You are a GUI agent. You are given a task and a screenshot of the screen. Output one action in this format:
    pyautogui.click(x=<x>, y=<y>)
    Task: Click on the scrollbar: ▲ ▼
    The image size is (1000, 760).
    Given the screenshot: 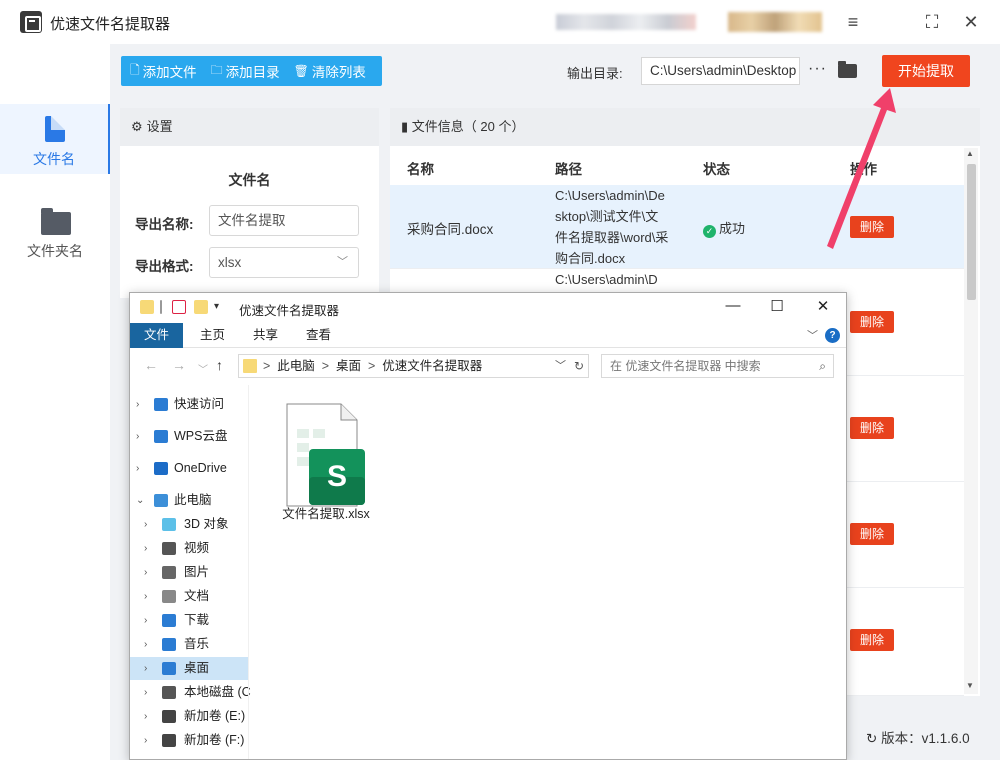 What is the action you would take?
    pyautogui.click(x=971, y=421)
    